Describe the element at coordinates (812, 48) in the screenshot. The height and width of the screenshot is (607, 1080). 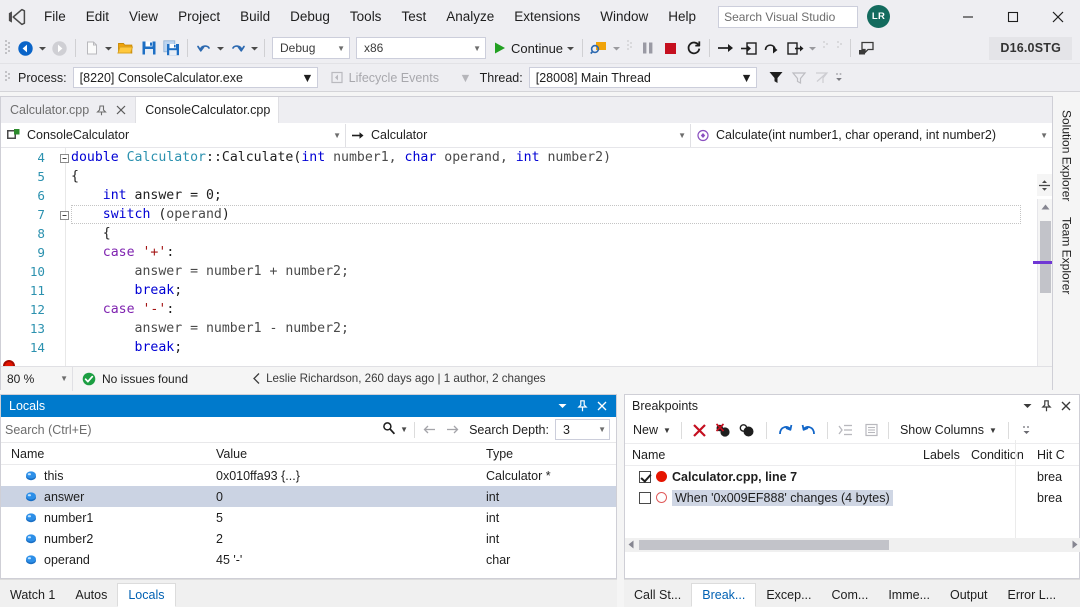
I see `step-dropdown-icon` at that location.